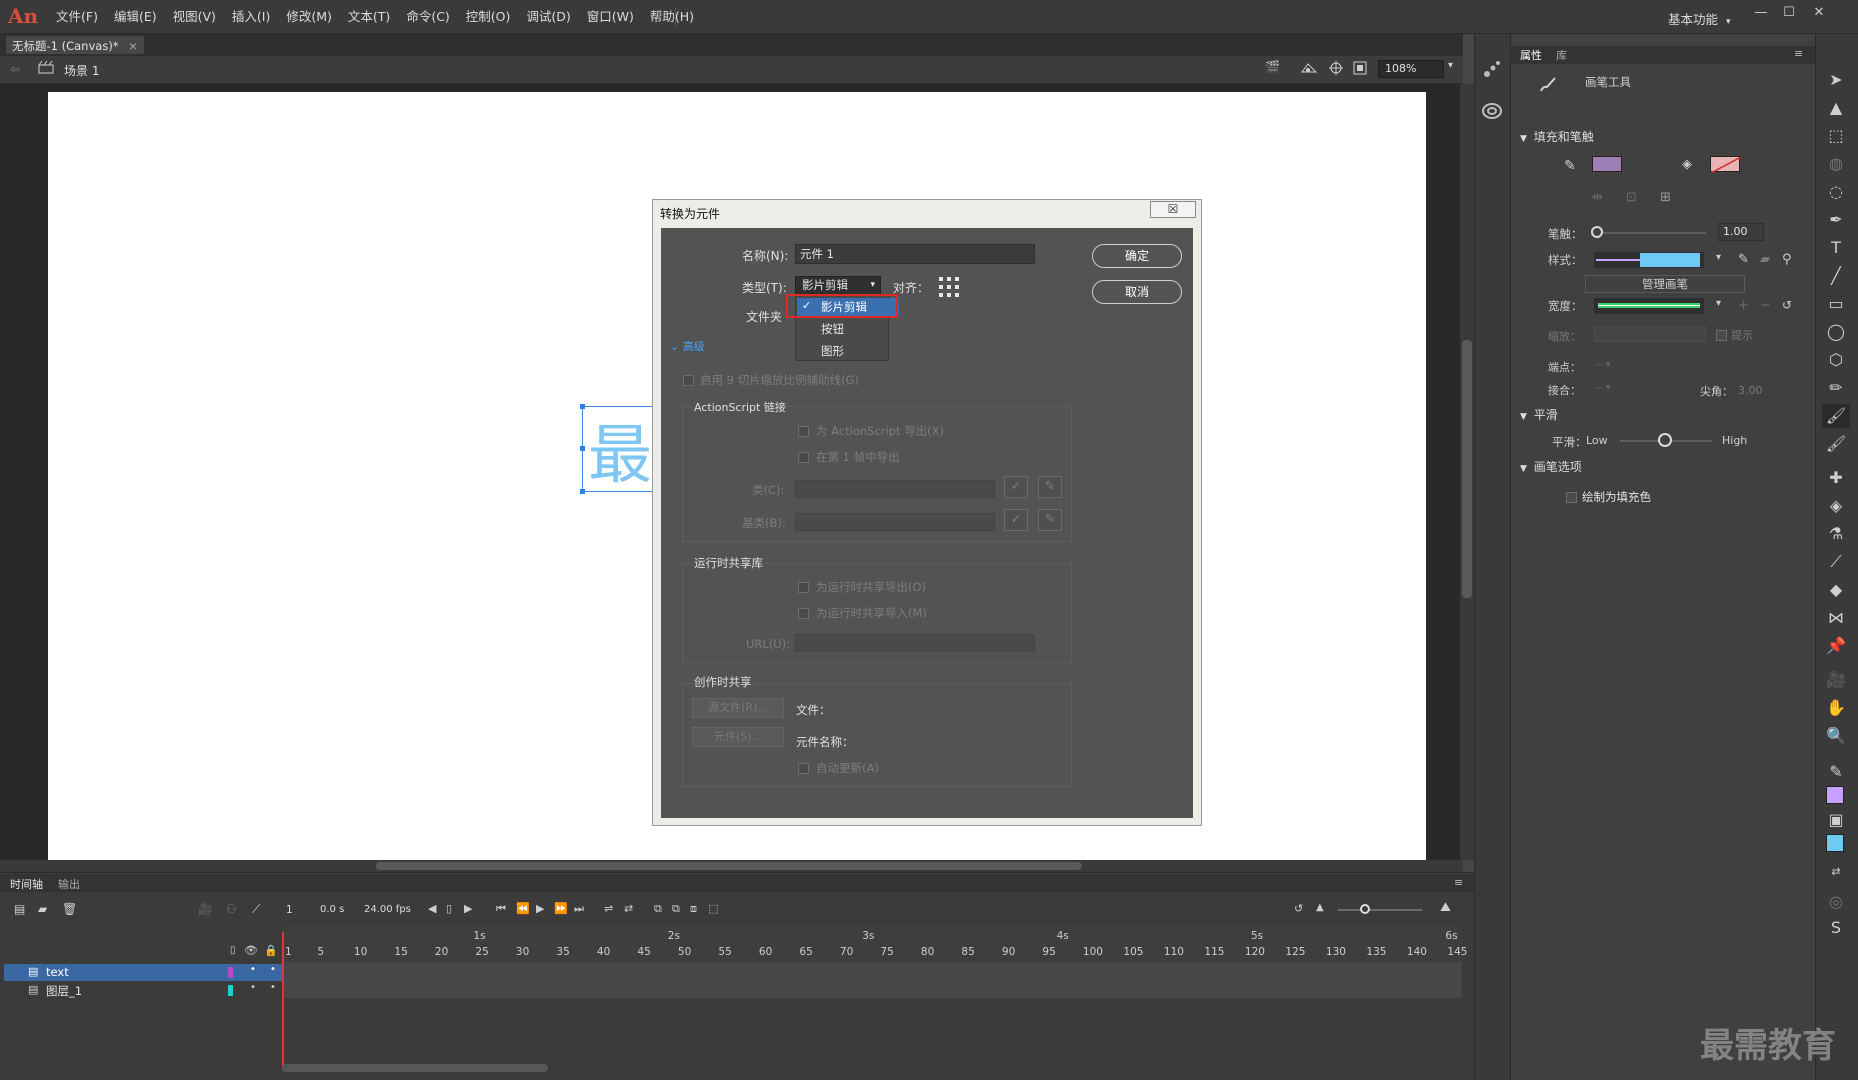 The height and width of the screenshot is (1080, 1858). Describe the element at coordinates (1836, 872) in the screenshot. I see `swap-colors-icon: ⇄` at that location.